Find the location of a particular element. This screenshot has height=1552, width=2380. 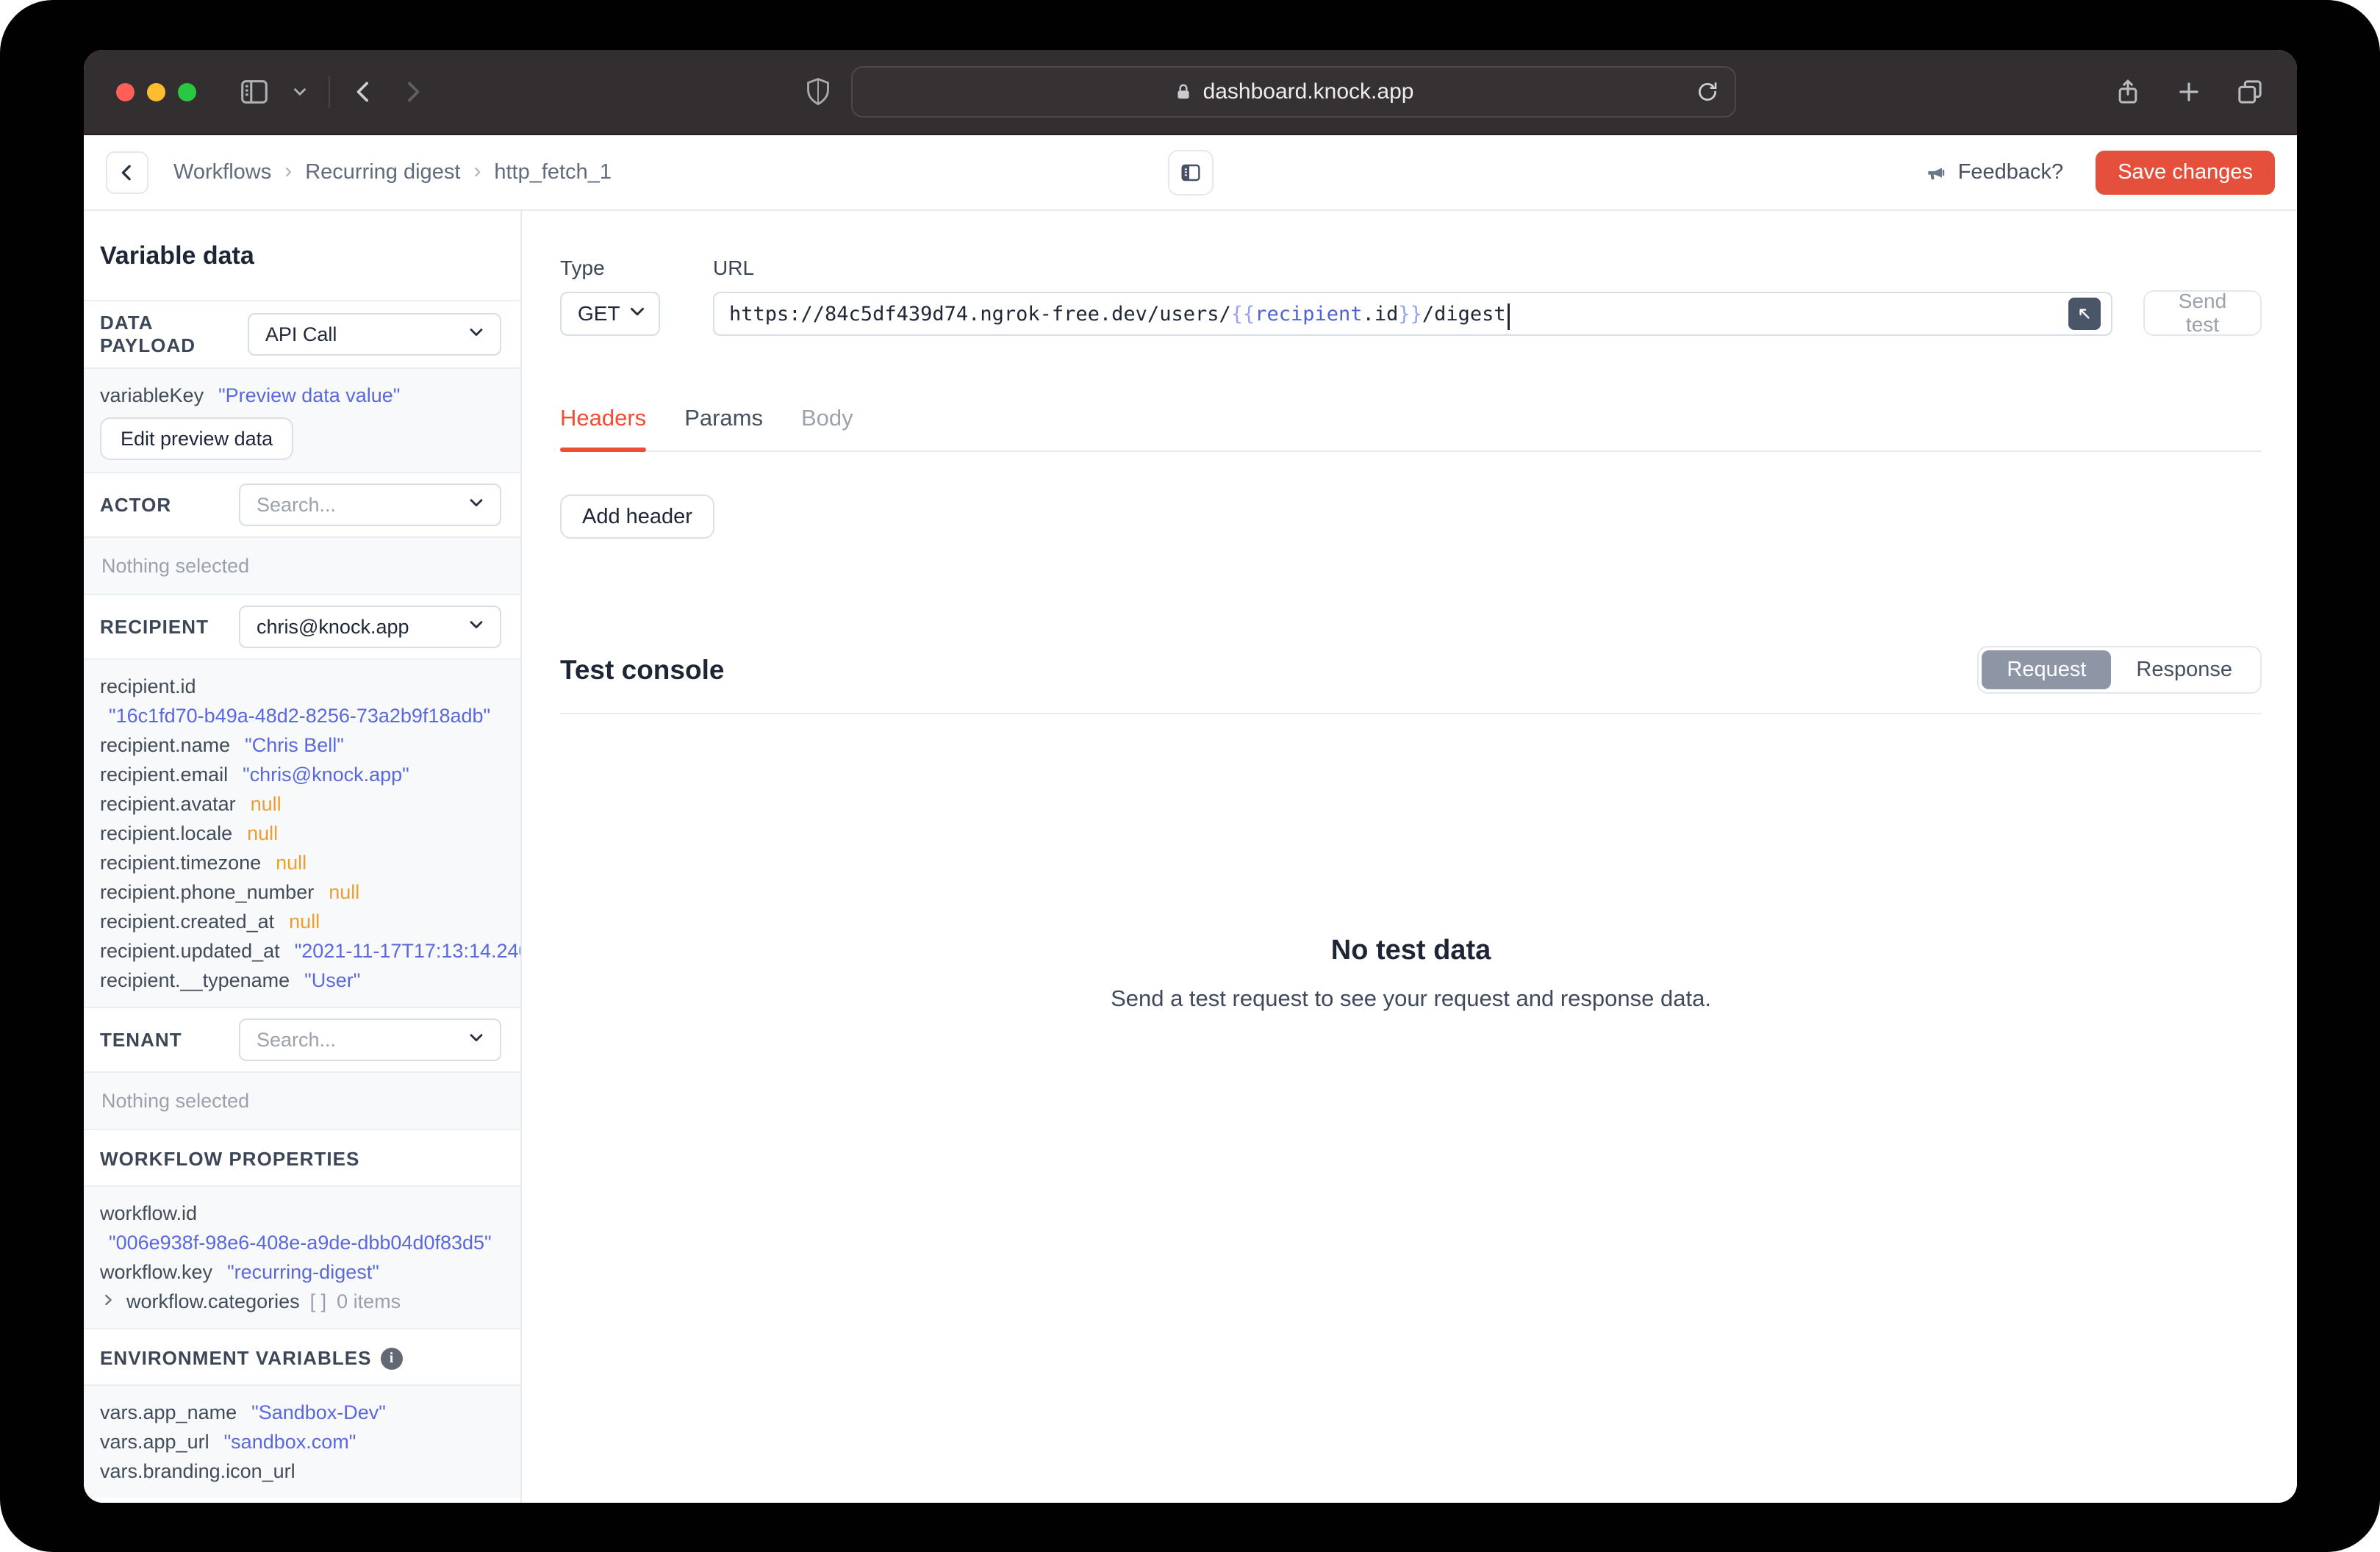

field-key: variableKey is located at coordinates (152, 395).